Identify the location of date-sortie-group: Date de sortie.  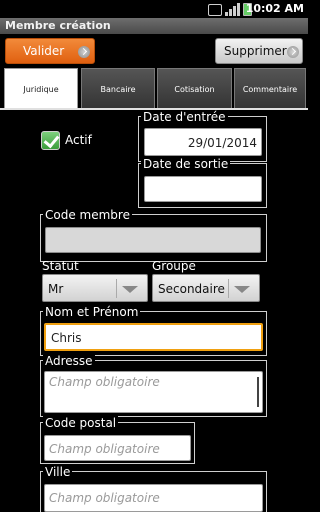
(202, 182).